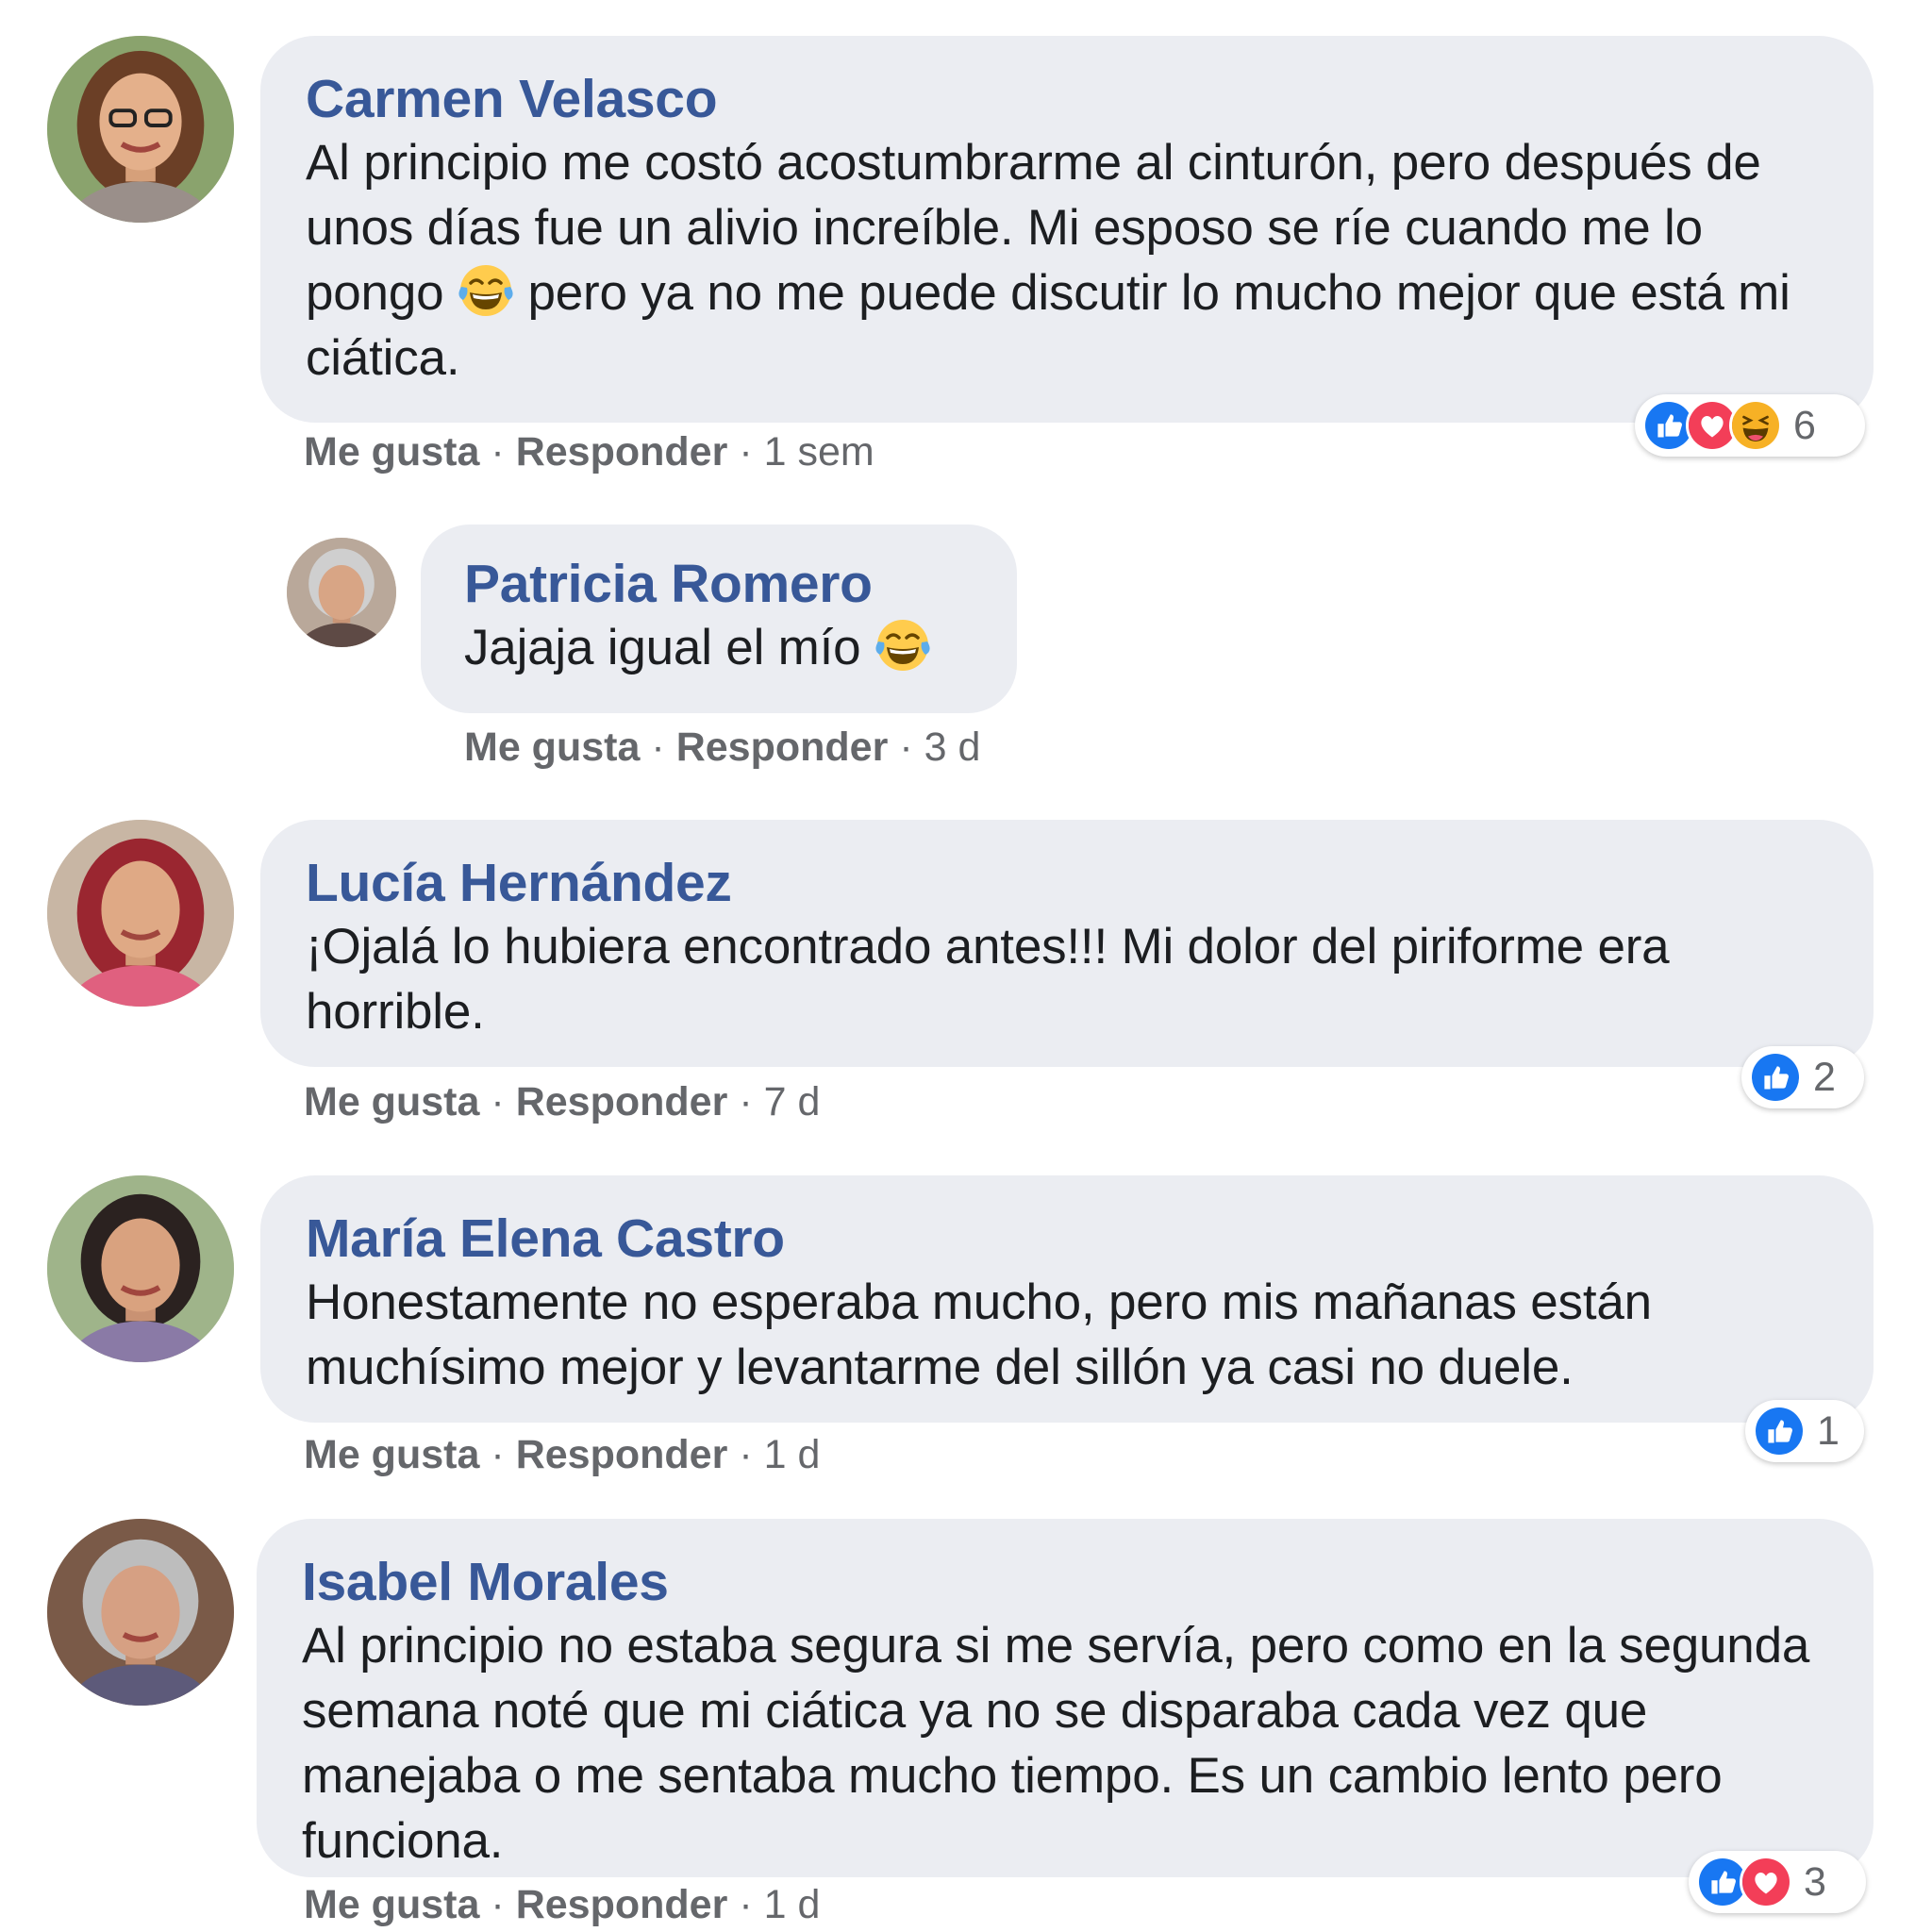  I want to click on comment-time: 1 sem, so click(819, 452).